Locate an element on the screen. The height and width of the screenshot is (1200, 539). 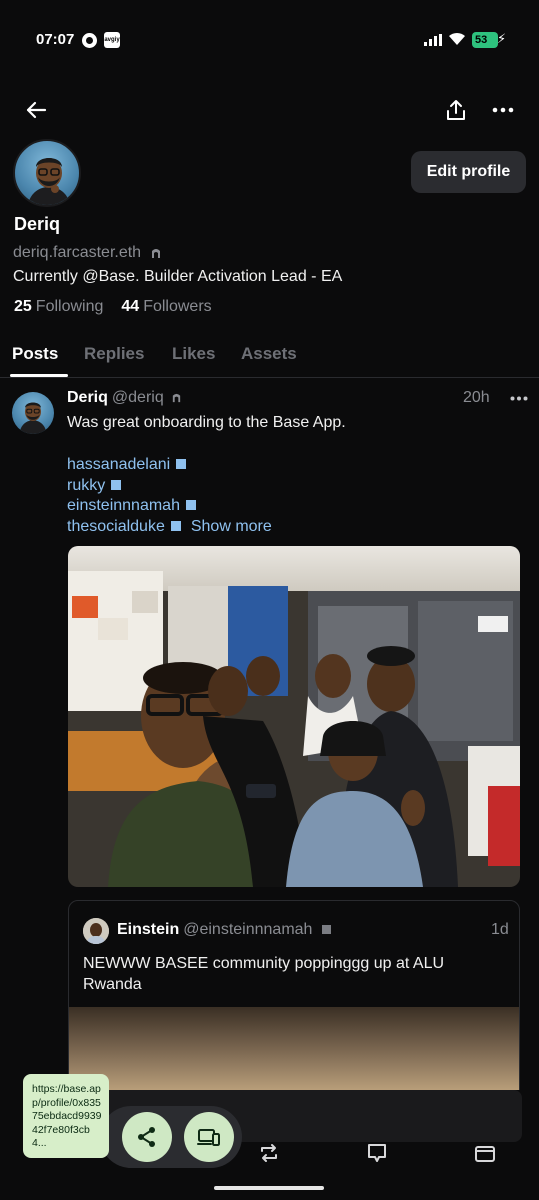
followers-label: Followers is located at coordinates (177, 306).